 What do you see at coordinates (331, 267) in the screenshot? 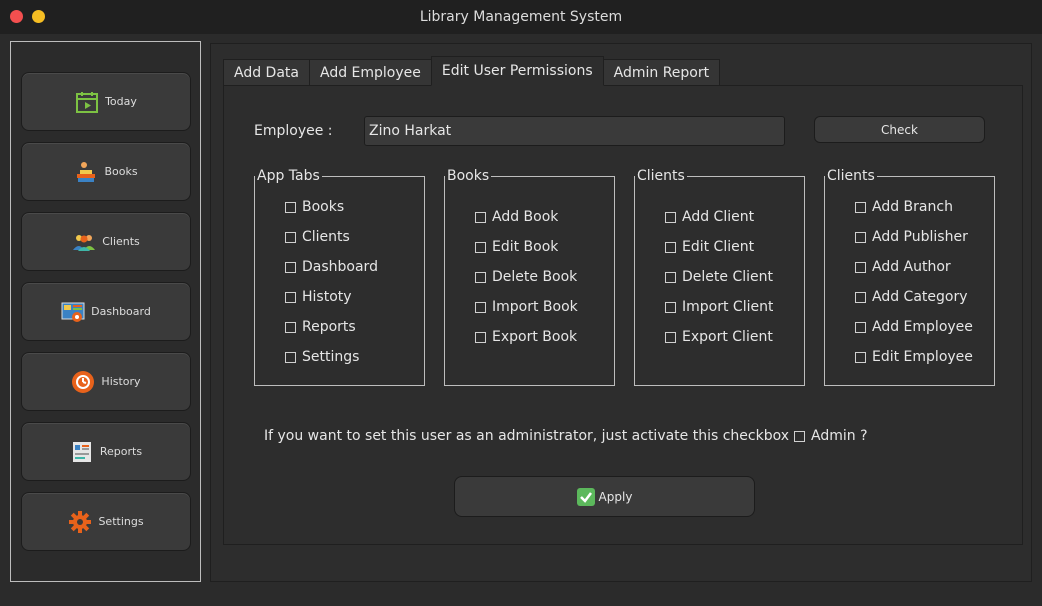
I see `checkbox-dashboard-tab: Dashboard` at bounding box center [331, 267].